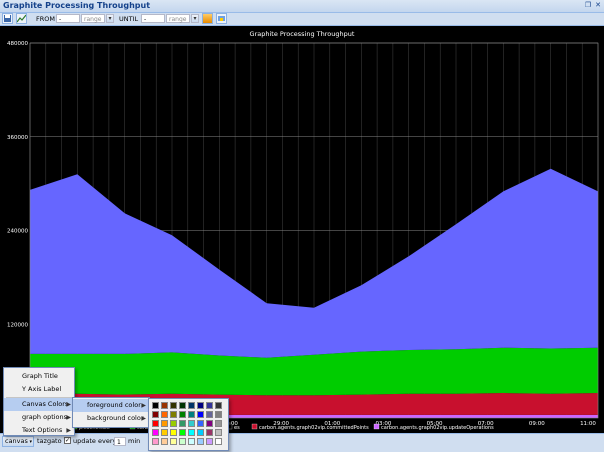  Describe the element at coordinates (39, 376) in the screenshot. I see `menu-item-graph-title: Graph Title` at that location.